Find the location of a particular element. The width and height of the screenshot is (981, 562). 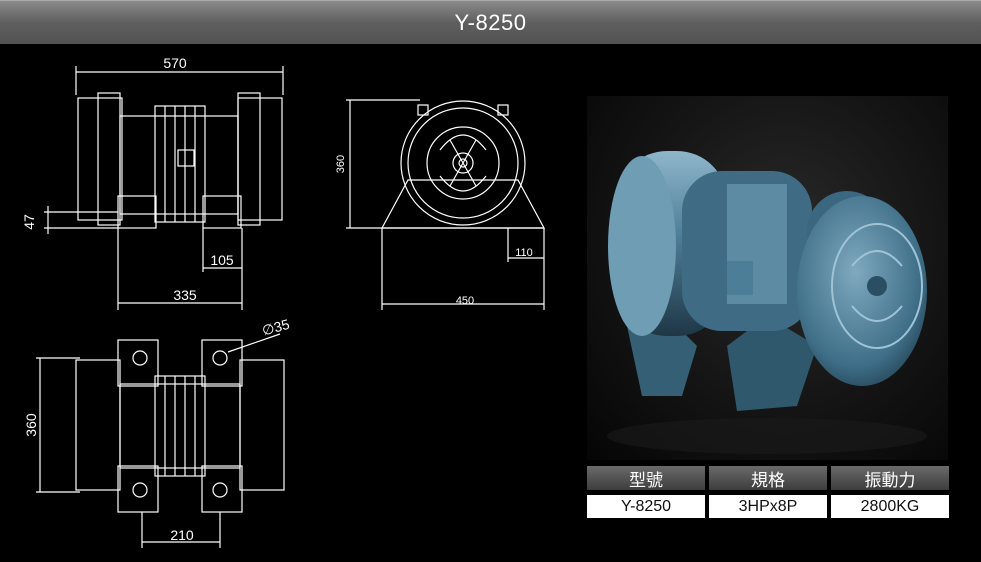

dim-bottom-360: 360 is located at coordinates (31, 425).